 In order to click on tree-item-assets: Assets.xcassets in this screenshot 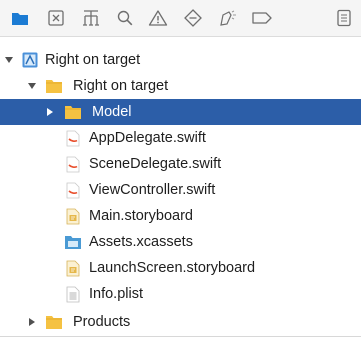, I will do `click(180, 242)`.